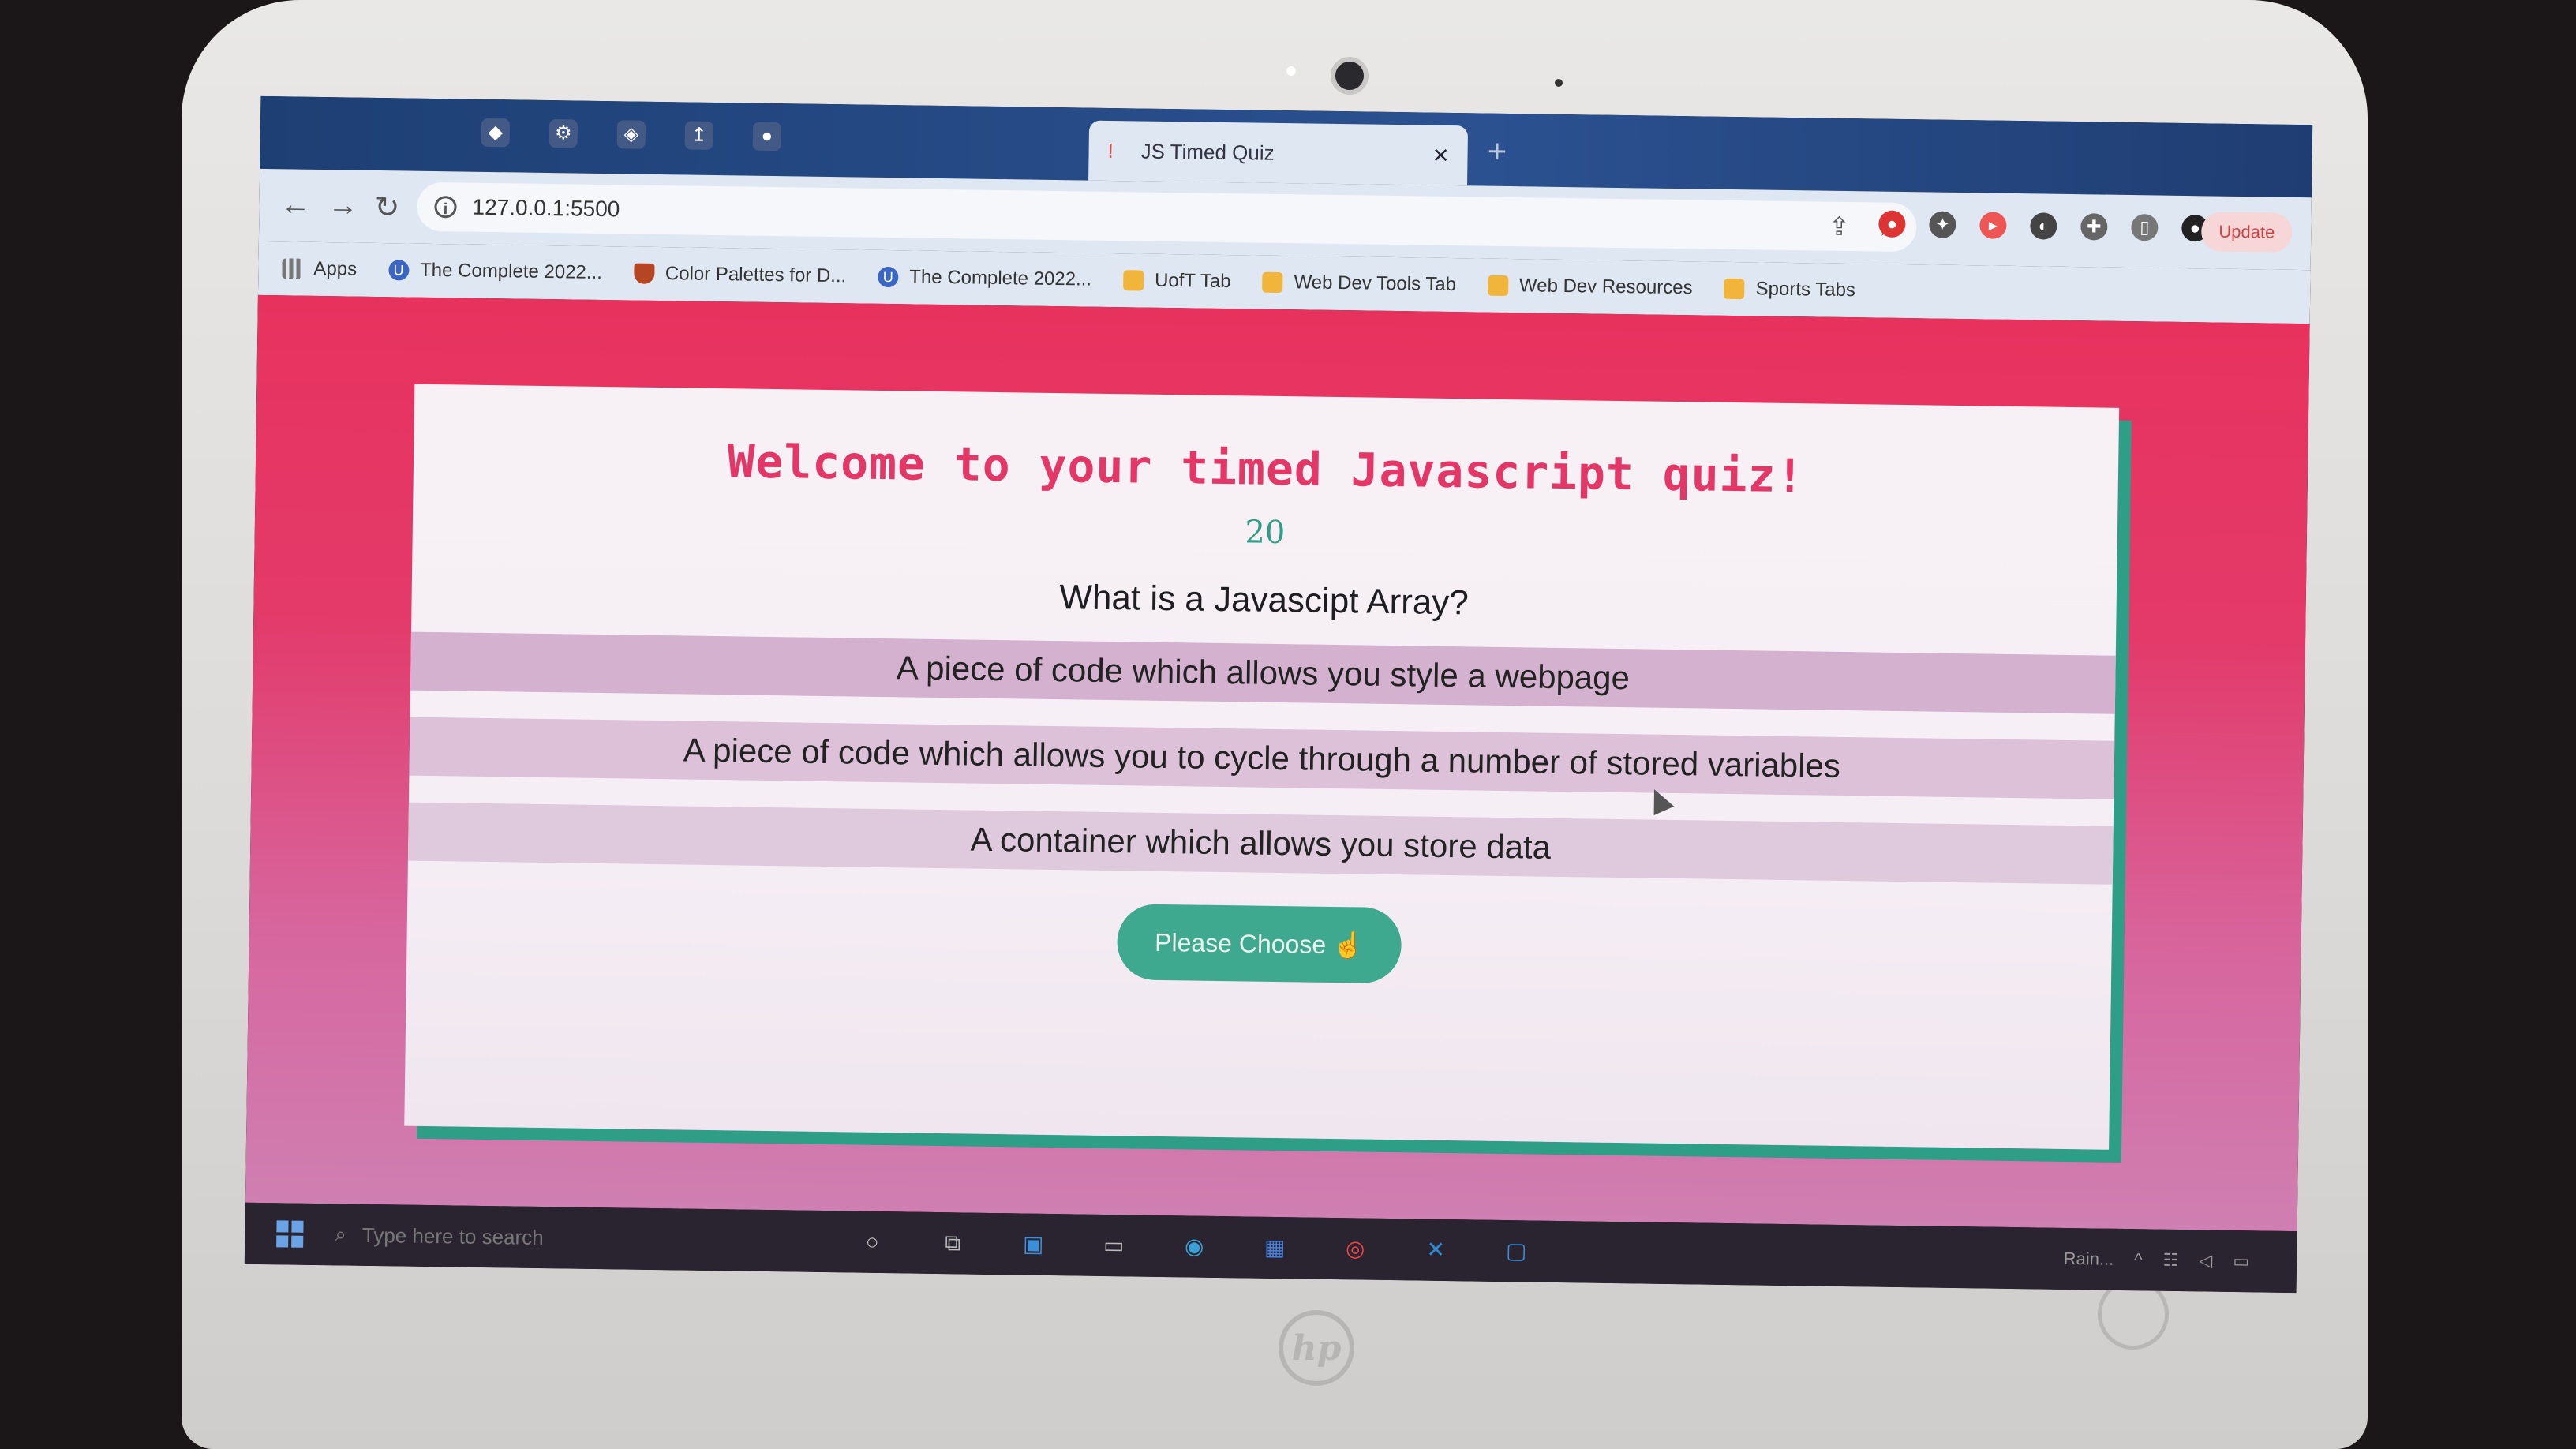 This screenshot has width=2576, height=1449. I want to click on new-tab-icon: +, so click(1497, 151).